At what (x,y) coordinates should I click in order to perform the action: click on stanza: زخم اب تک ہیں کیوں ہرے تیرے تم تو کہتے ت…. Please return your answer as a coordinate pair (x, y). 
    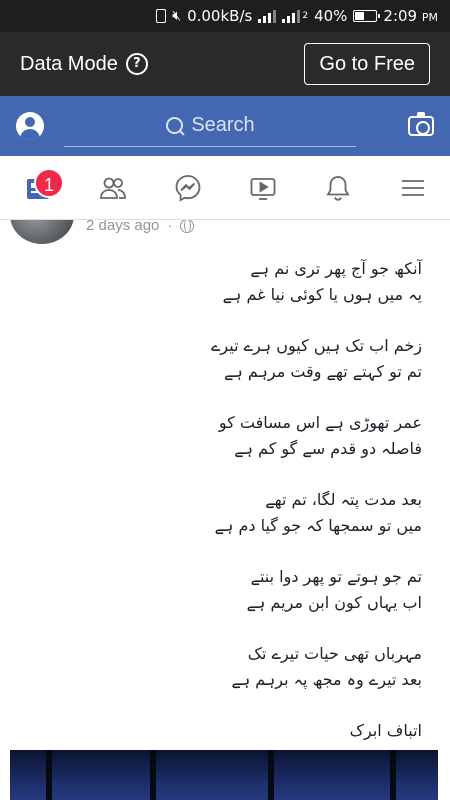
    Looking at the image, I should click on (316, 359).